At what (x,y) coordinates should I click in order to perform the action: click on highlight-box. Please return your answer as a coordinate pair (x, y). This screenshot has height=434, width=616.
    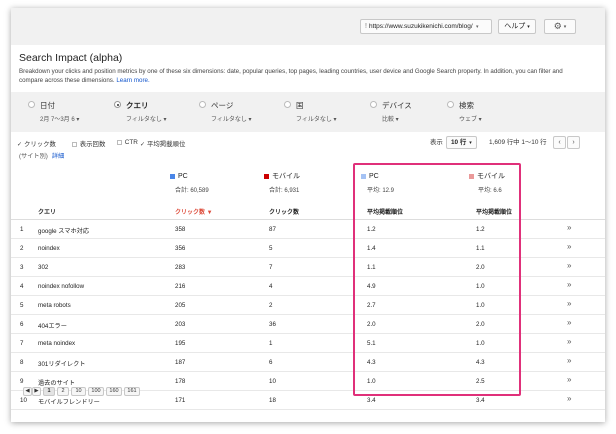
    Looking at the image, I should click on (437, 279).